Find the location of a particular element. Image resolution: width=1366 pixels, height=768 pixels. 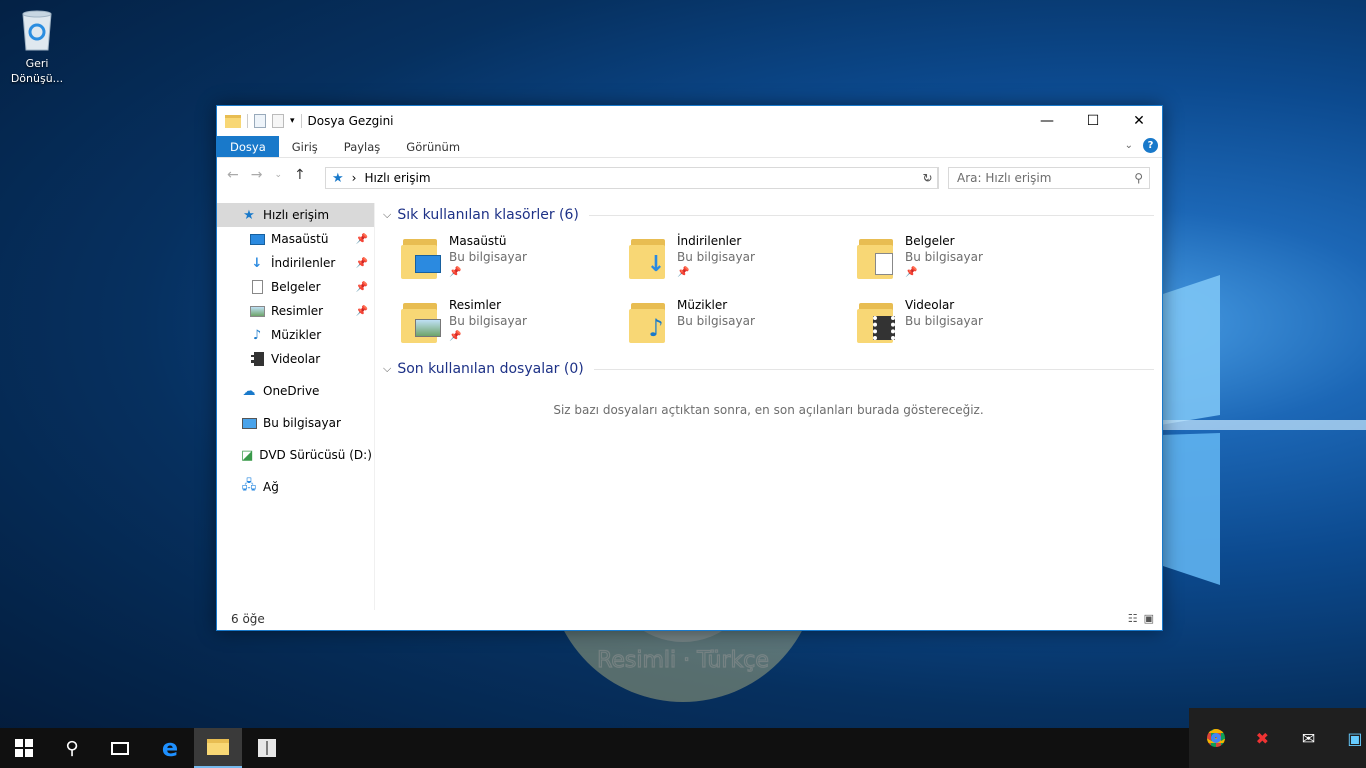

pictures-folder-icon is located at coordinates (422, 321).